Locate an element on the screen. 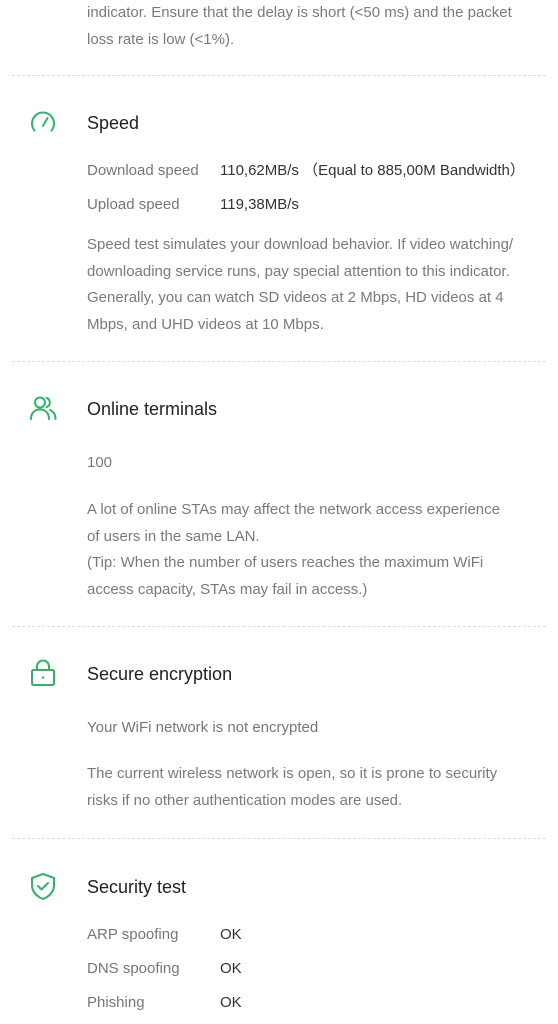 This screenshot has width=558, height=1024. online-terminals-count: 100 is located at coordinates (100, 462).